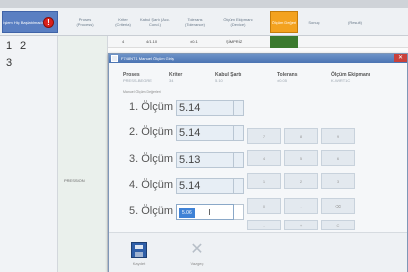 Image resolution: width=408 pixels, height=272 pixels. Describe the element at coordinates (264, 158) in the screenshot. I see `keypad-key-4: 4` at that location.